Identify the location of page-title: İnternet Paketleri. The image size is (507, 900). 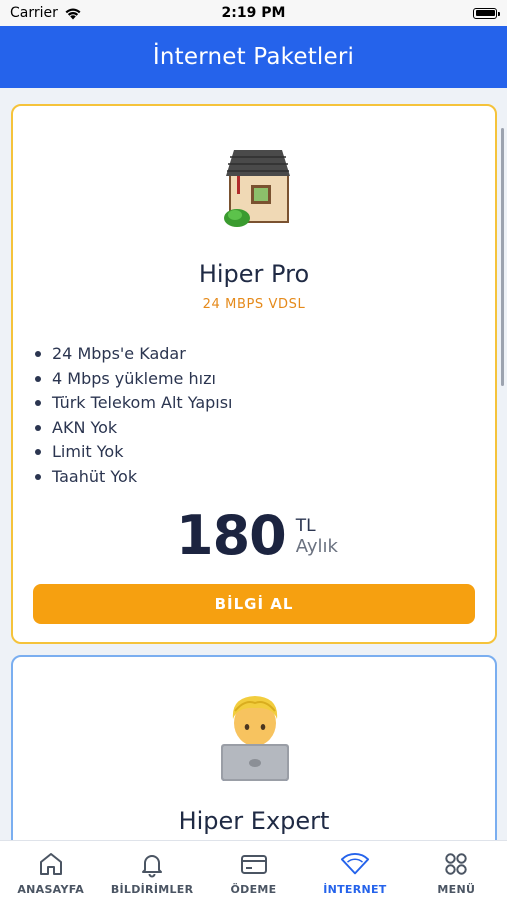
(253, 57).